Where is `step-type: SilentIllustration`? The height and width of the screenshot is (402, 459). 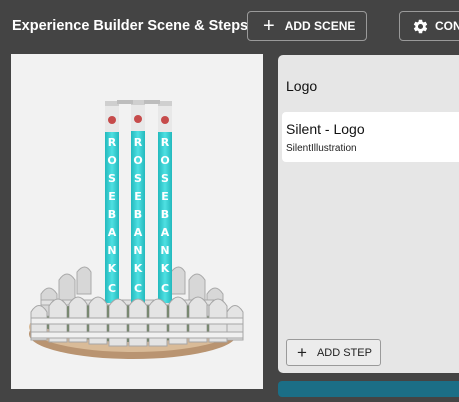 step-type: SilentIllustration is located at coordinates (321, 148).